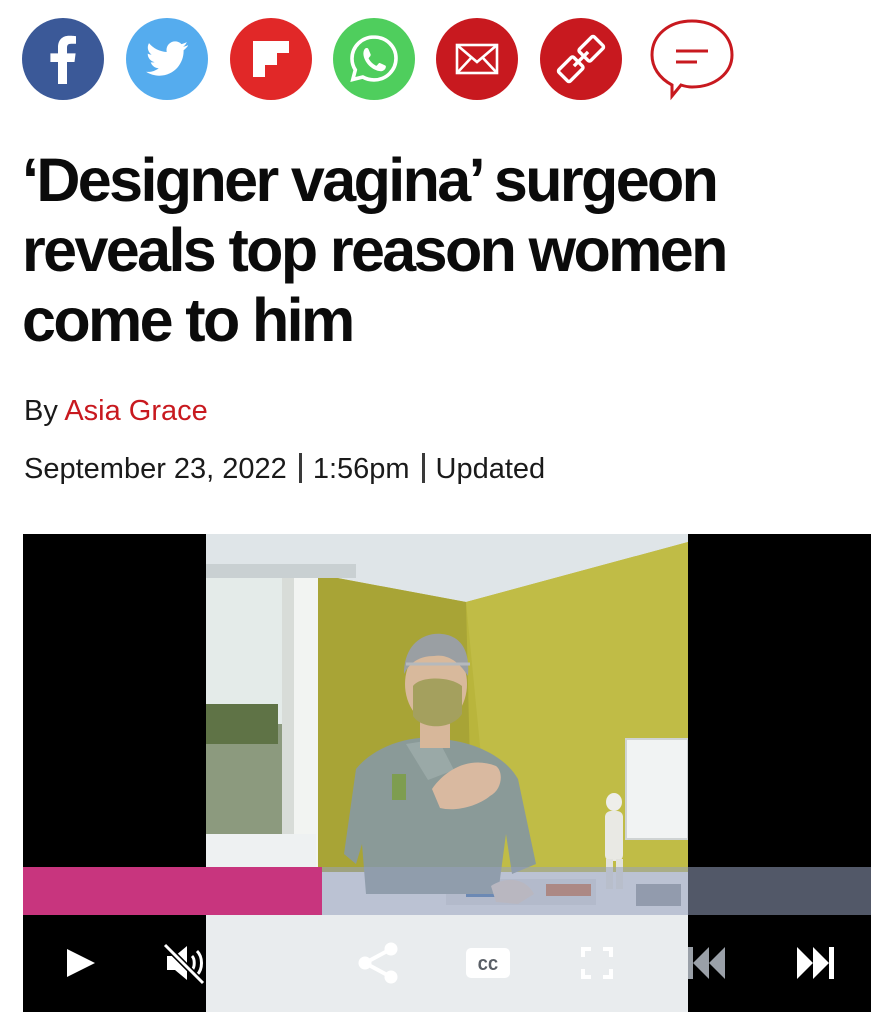 The height and width of the screenshot is (1024, 894). I want to click on skip-back-button, so click(707, 963).